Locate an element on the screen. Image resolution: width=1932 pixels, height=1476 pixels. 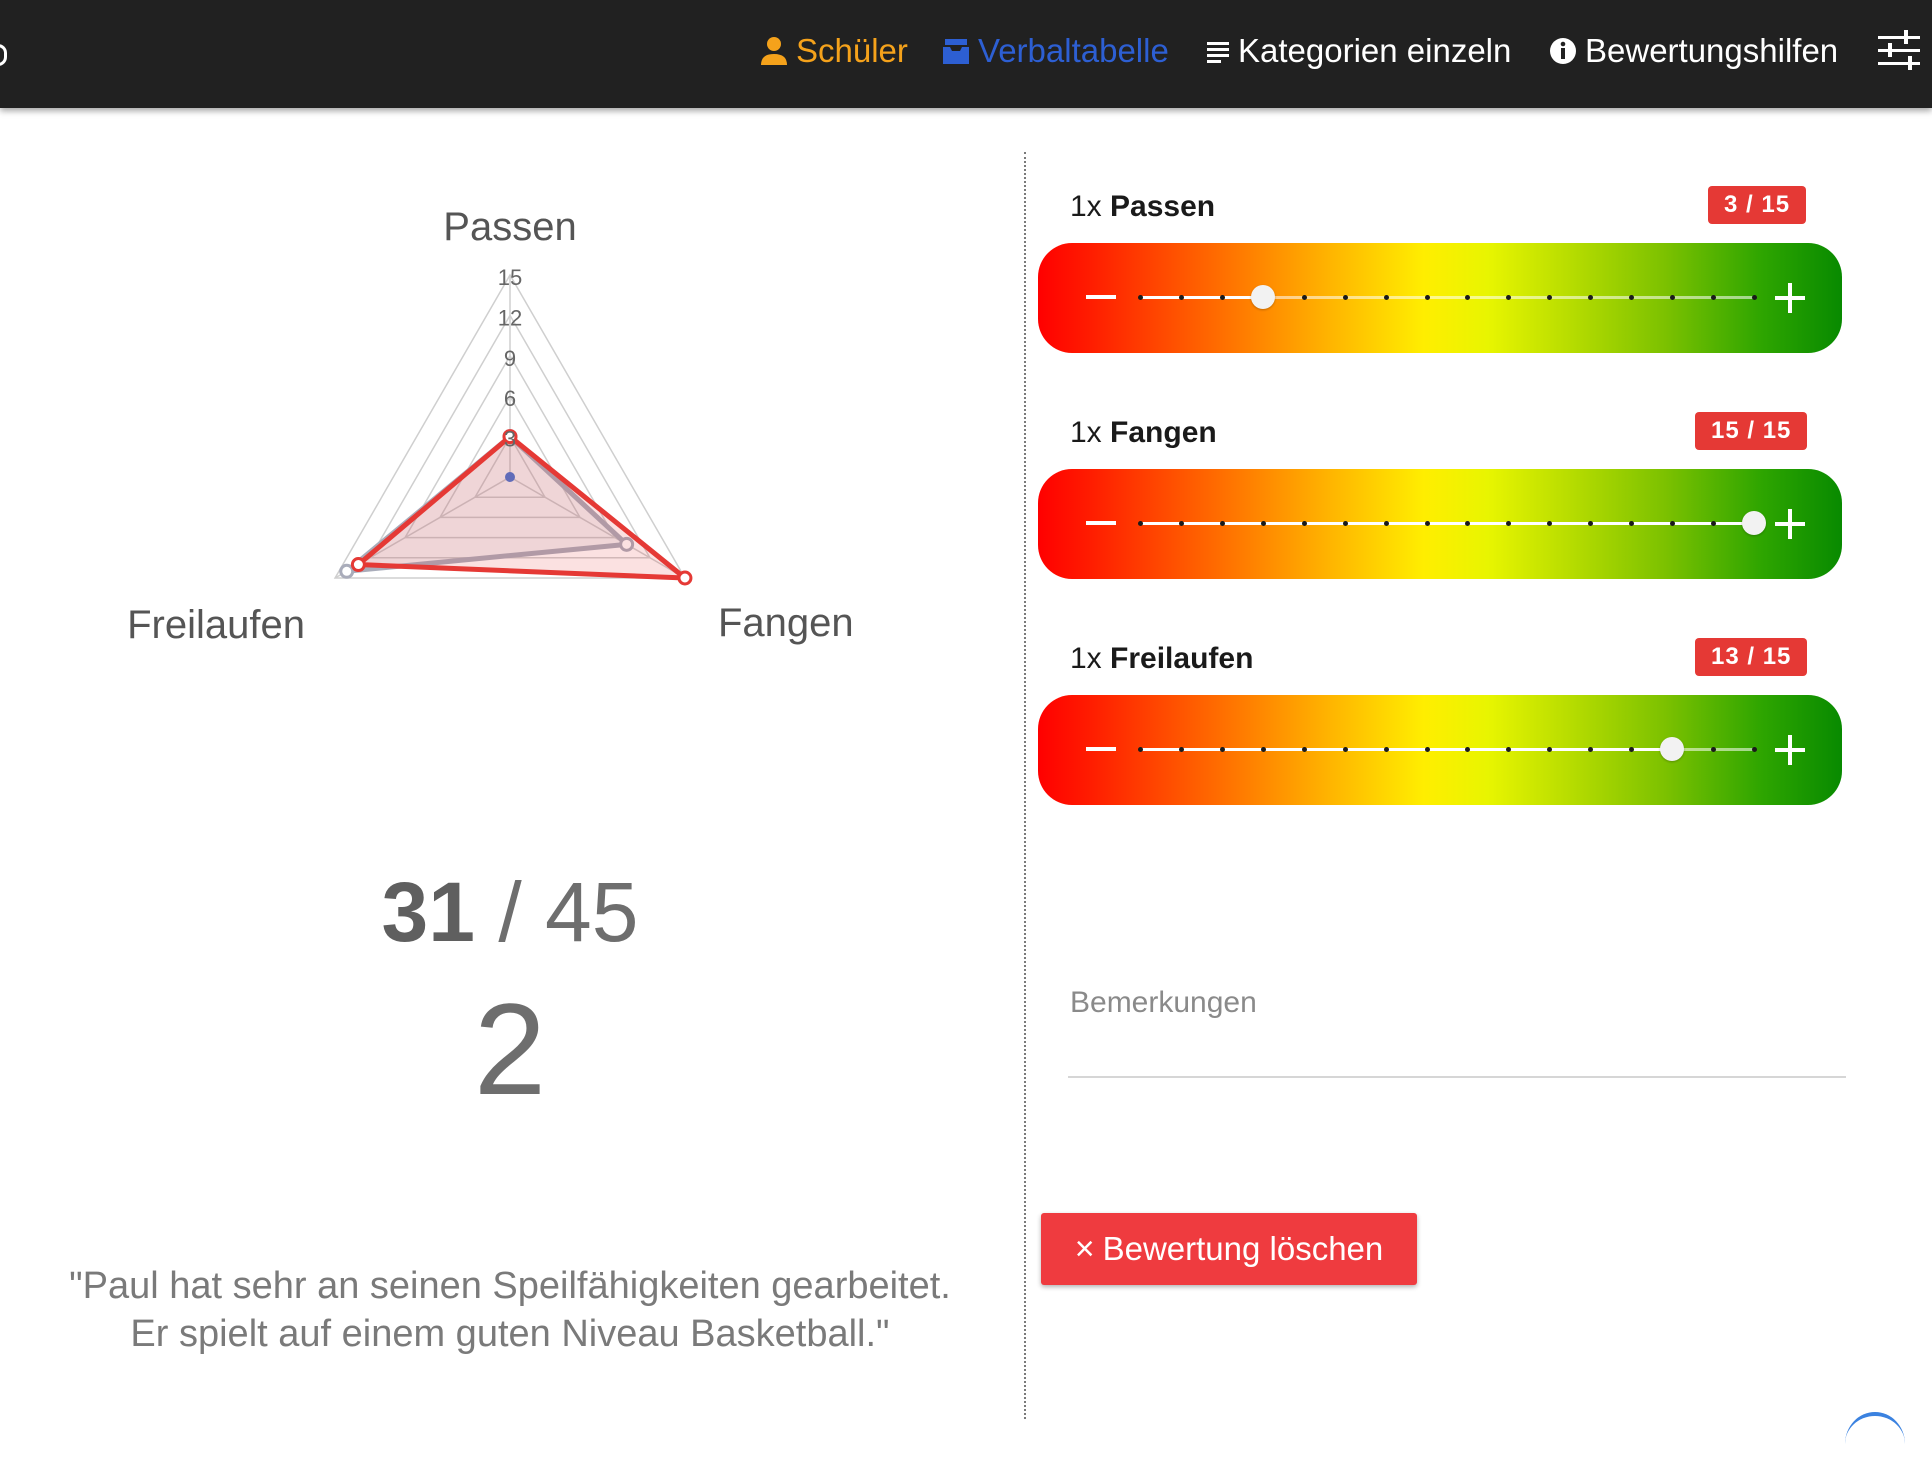
list-icon is located at coordinates (1218, 52).